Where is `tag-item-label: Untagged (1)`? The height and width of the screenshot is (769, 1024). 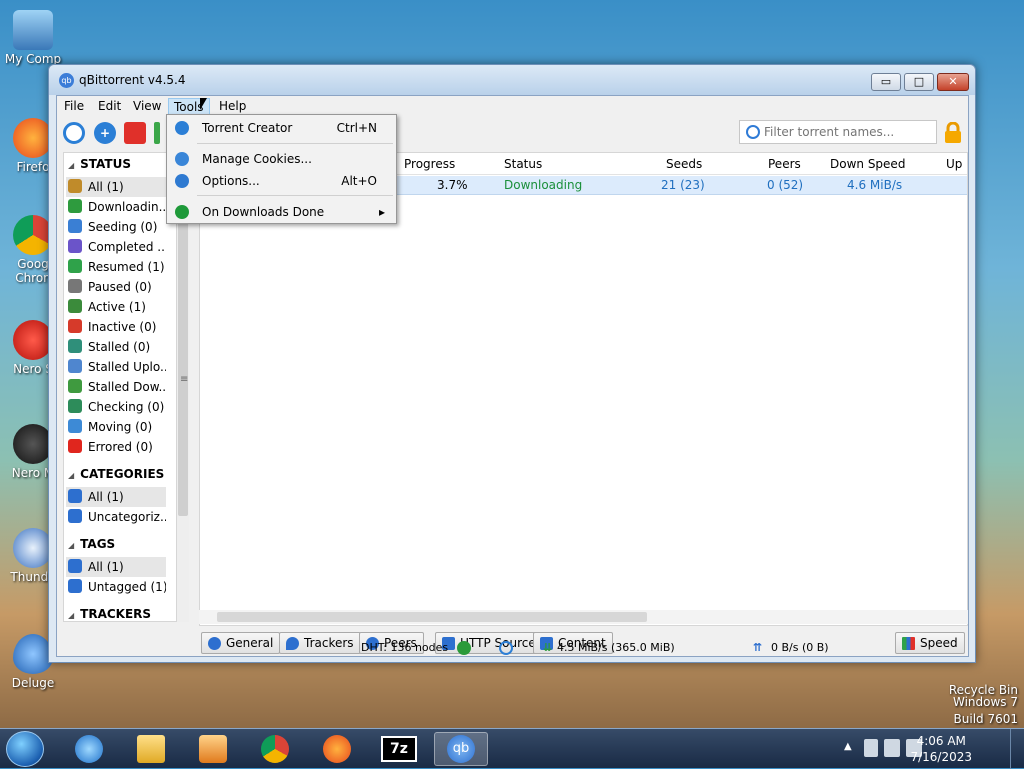 tag-item-label: Untagged (1) is located at coordinates (127, 587).